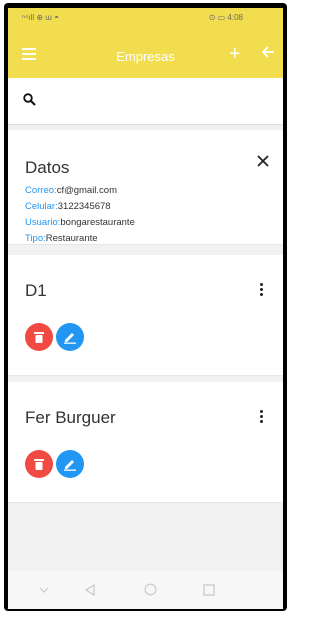 This screenshot has width=320, height=617. I want to click on detail-username: Usuario:bongarestaurante, so click(80, 222).